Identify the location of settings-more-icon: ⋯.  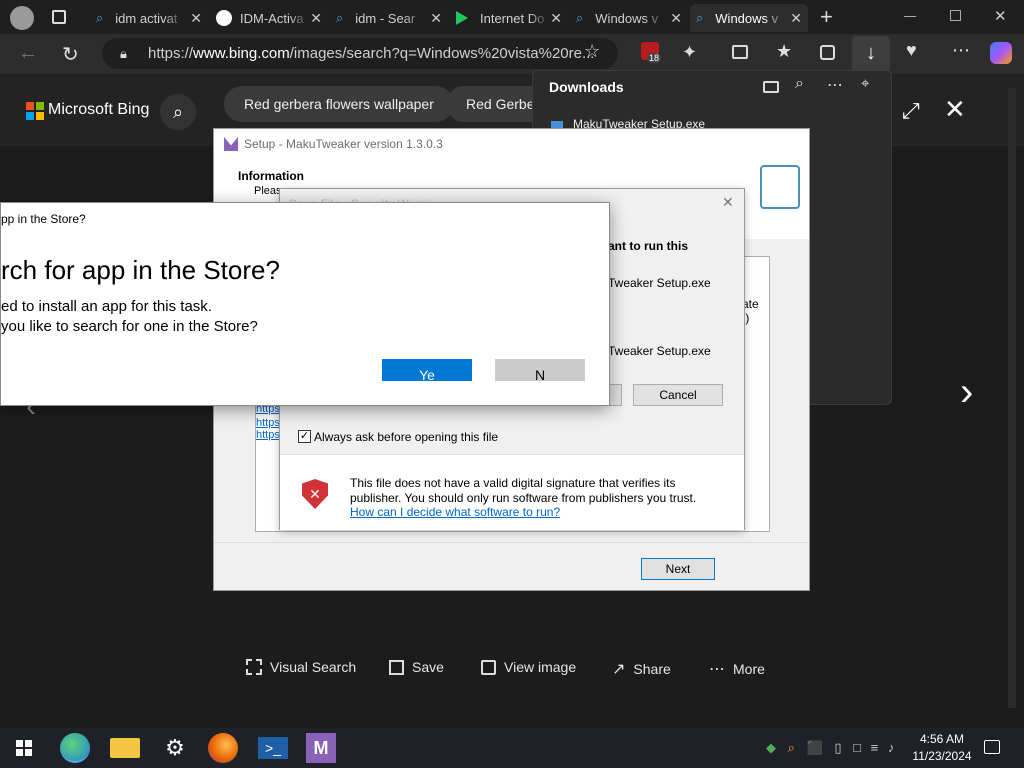
(961, 50).